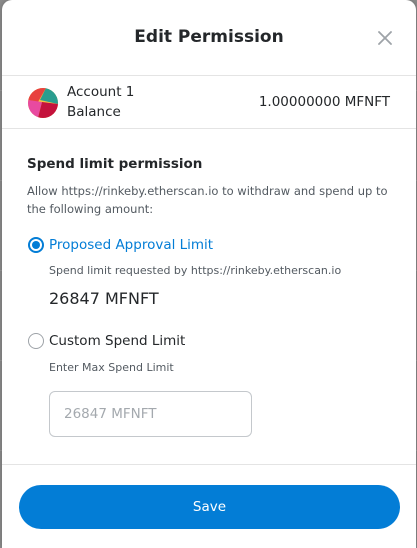 The height and width of the screenshot is (548, 417). What do you see at coordinates (117, 341) in the screenshot?
I see `custom-limit-label: Custom Spend Limit` at bounding box center [117, 341].